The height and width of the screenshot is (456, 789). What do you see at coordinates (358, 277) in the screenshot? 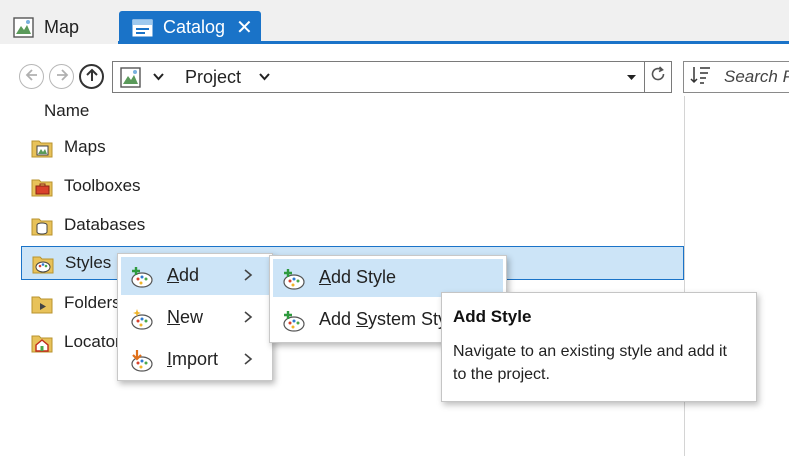
I see `menu-item-label: Add Style` at bounding box center [358, 277].